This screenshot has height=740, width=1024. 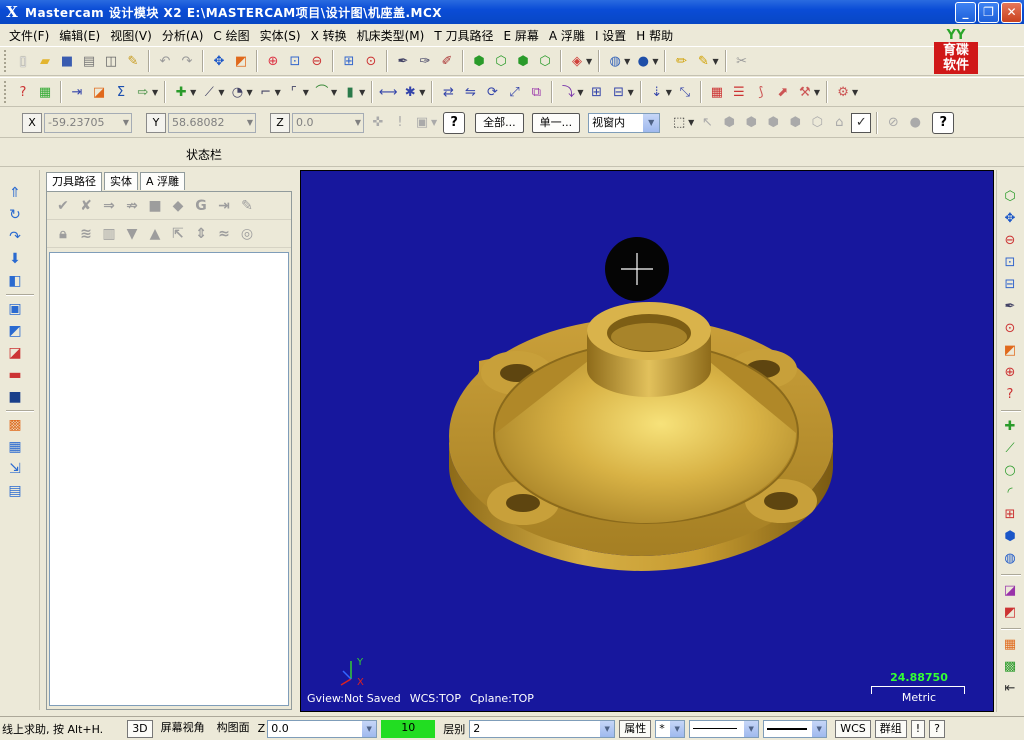 I want to click on xform-offset-icon: ⧉, so click(x=536, y=92).